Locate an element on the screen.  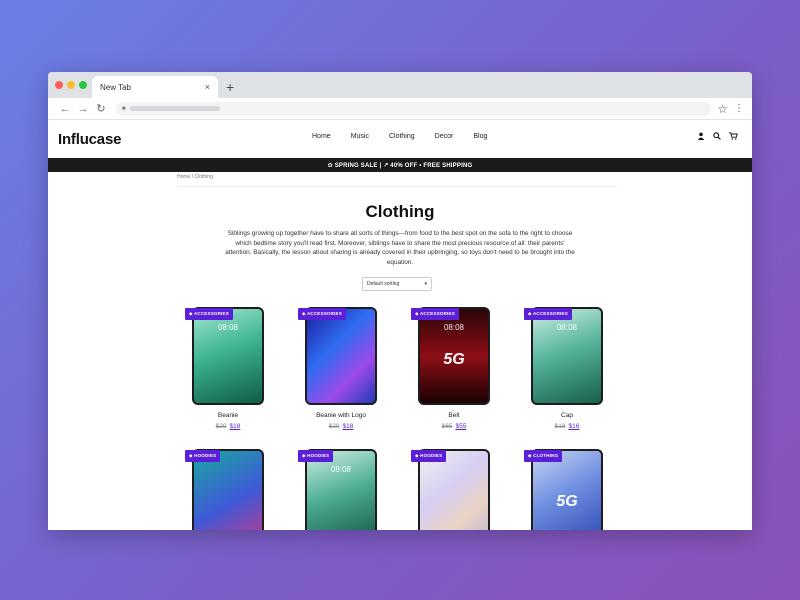
product-name: Cap is located at coordinates (567, 415).